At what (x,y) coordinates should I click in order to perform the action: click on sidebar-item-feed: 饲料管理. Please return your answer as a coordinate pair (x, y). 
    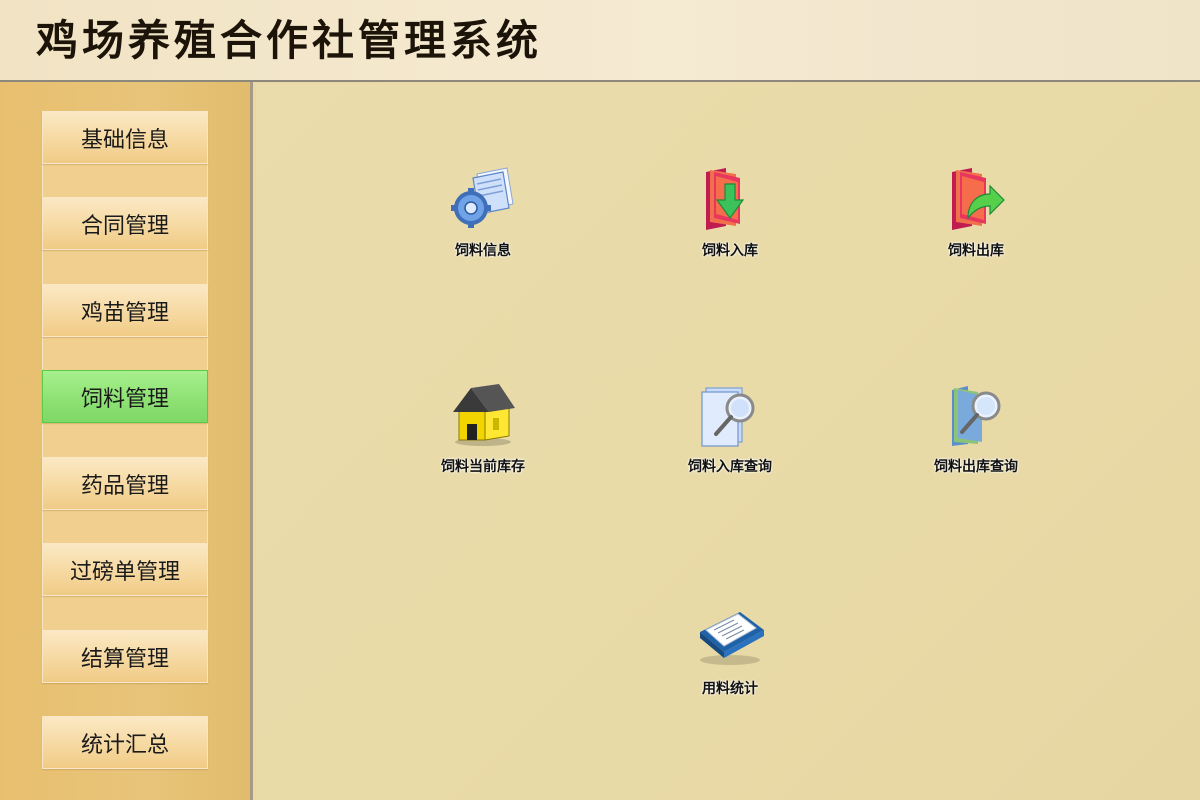
    Looking at the image, I should click on (125, 396).